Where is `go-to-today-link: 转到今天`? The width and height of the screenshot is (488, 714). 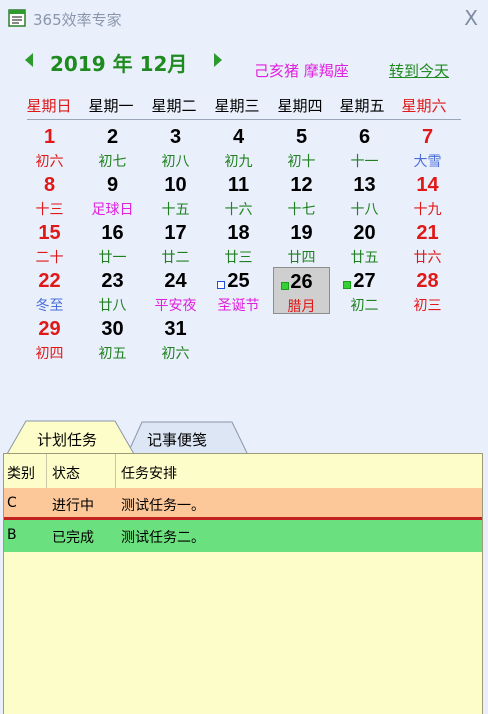 go-to-today-link: 转到今天 is located at coordinates (419, 70).